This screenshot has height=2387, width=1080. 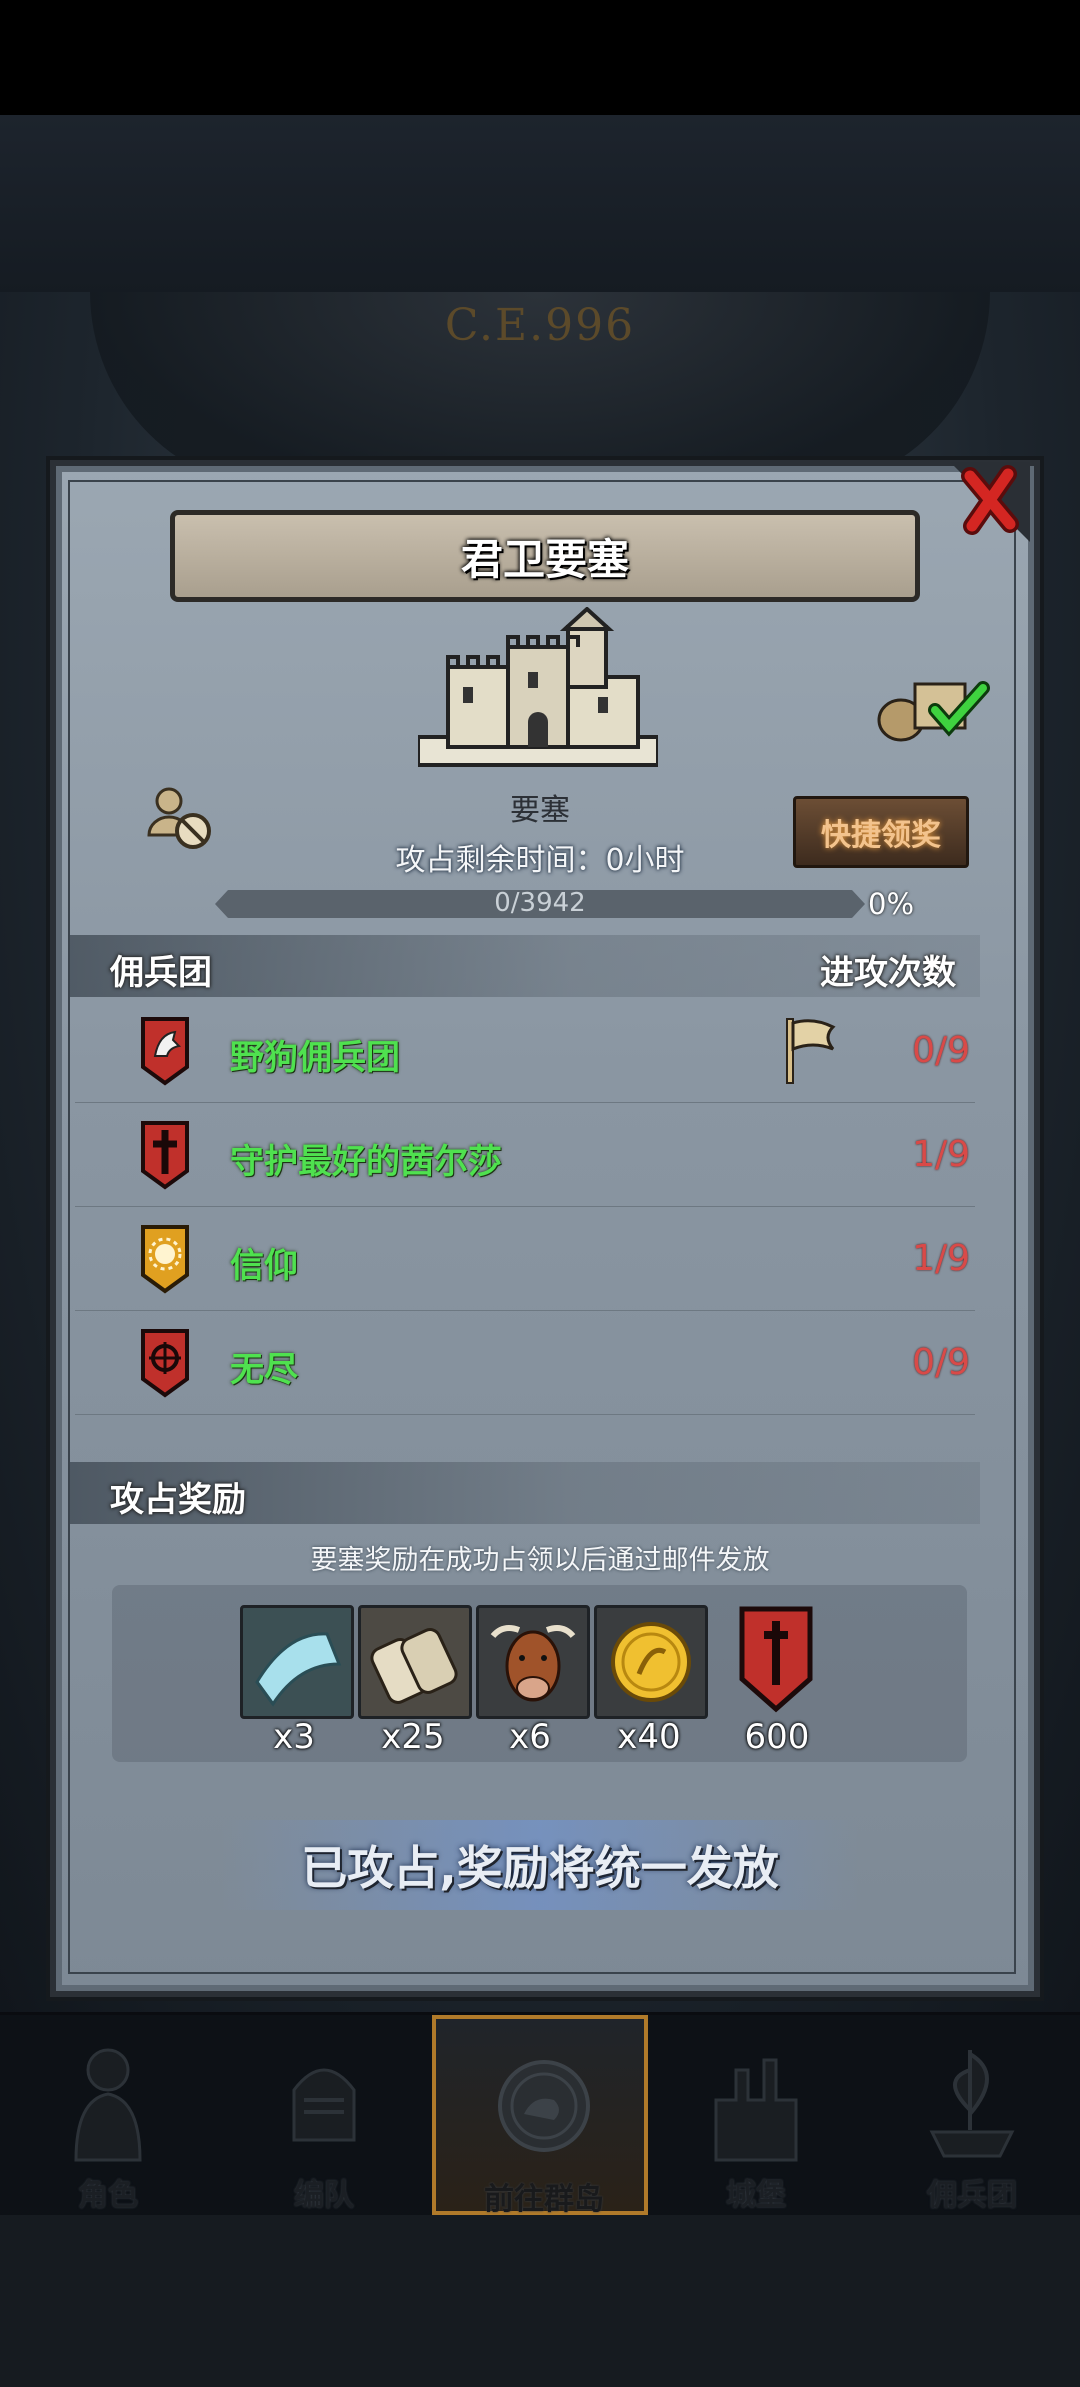 What do you see at coordinates (315, 1058) in the screenshot?
I see `mercenary-name: 野狗佣兵团` at bounding box center [315, 1058].